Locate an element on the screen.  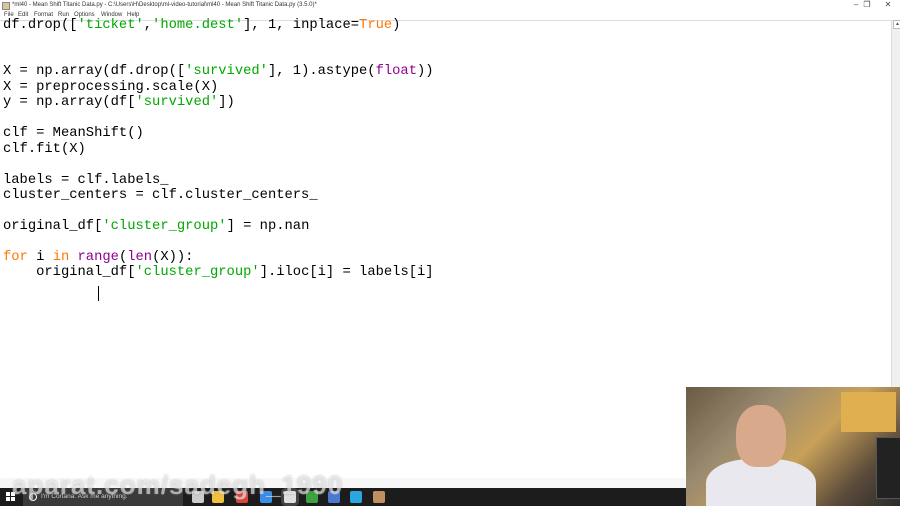
code-token: ] = np.nan is located at coordinates (268, 226).